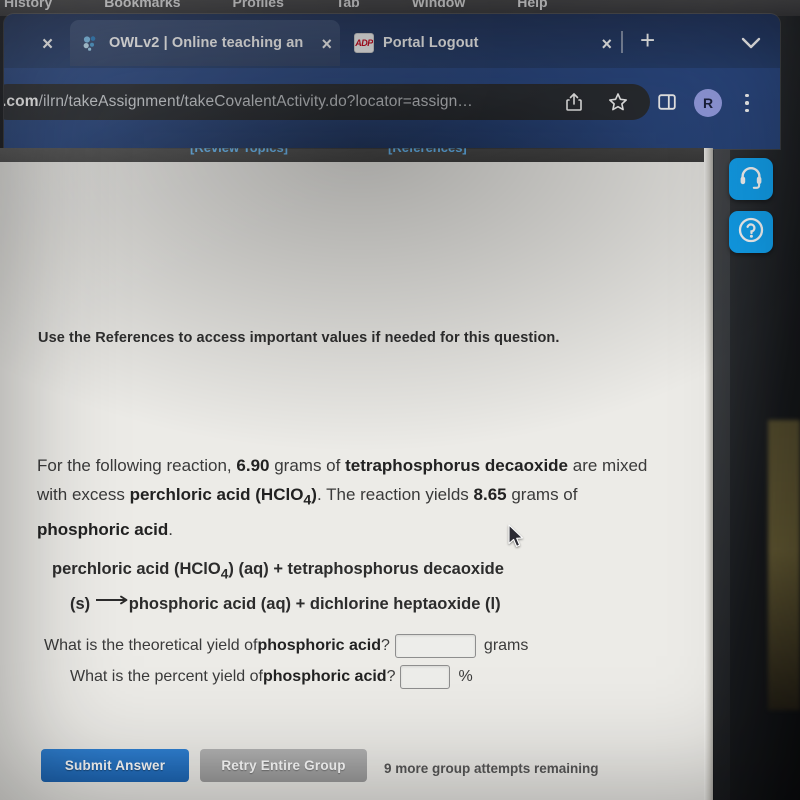 The height and width of the screenshot is (800, 800). Describe the element at coordinates (708, 474) in the screenshot. I see `page-right-edge` at that location.